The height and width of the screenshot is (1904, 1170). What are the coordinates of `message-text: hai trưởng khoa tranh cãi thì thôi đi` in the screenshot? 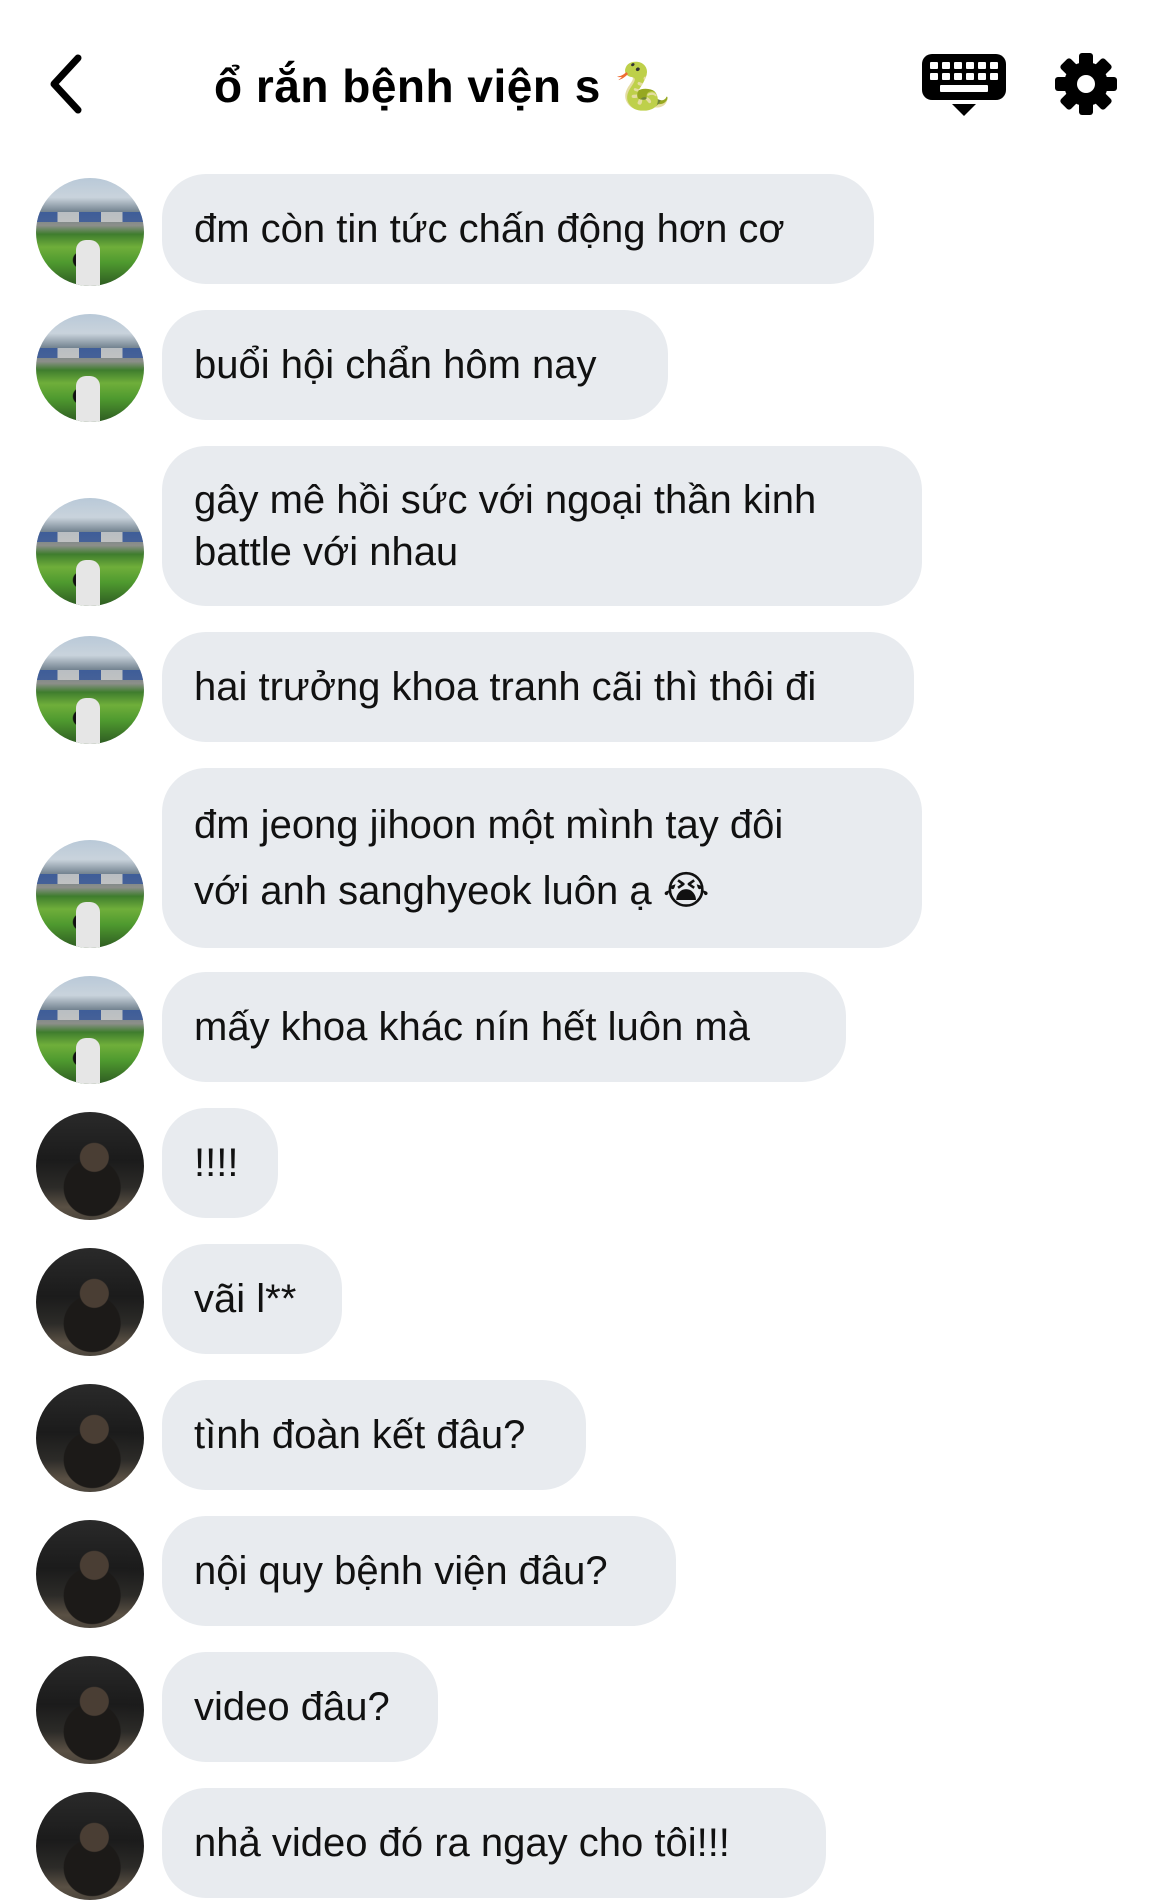 It's located at (505, 687).